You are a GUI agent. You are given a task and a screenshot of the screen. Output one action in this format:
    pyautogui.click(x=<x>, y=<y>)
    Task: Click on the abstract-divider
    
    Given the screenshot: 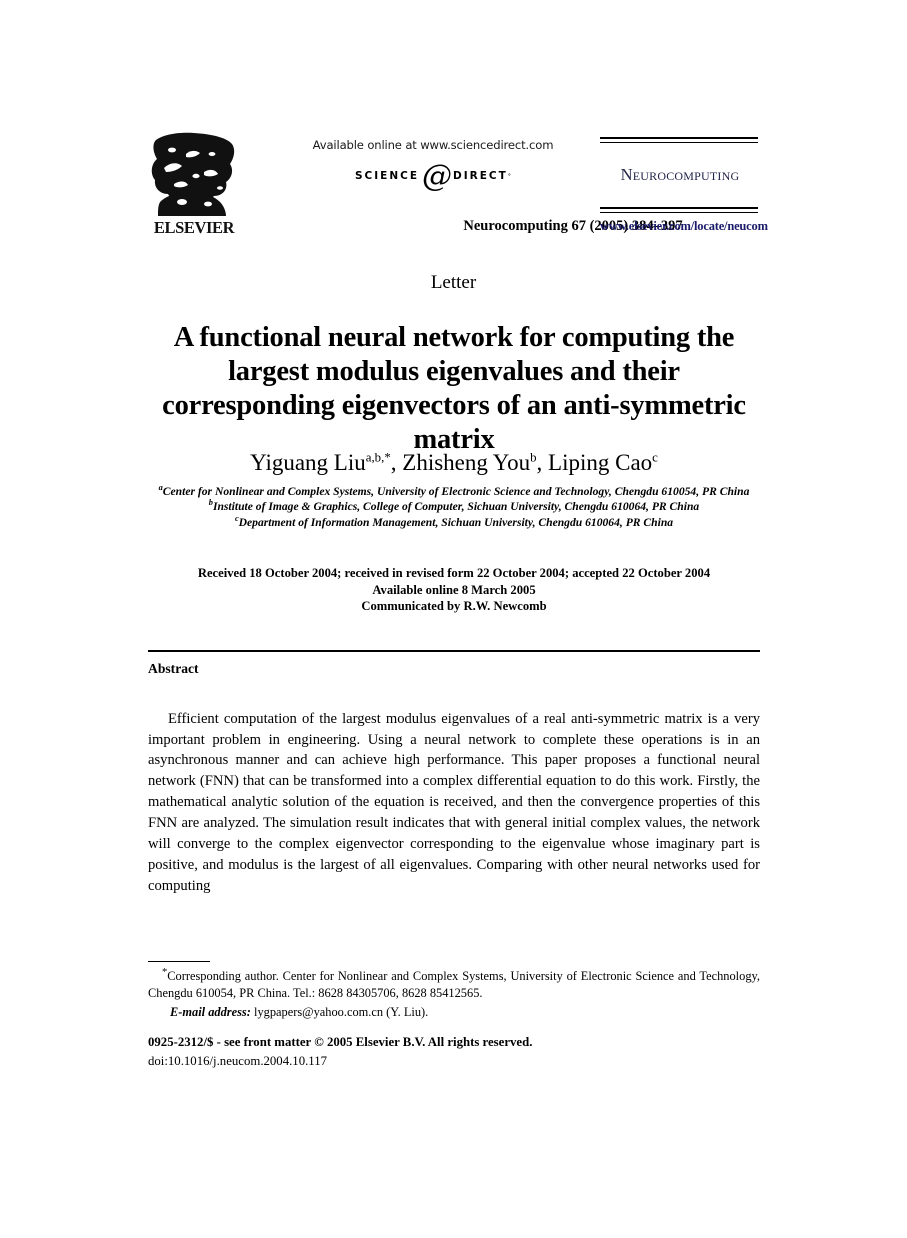 What is the action you would take?
    pyautogui.click(x=454, y=651)
    